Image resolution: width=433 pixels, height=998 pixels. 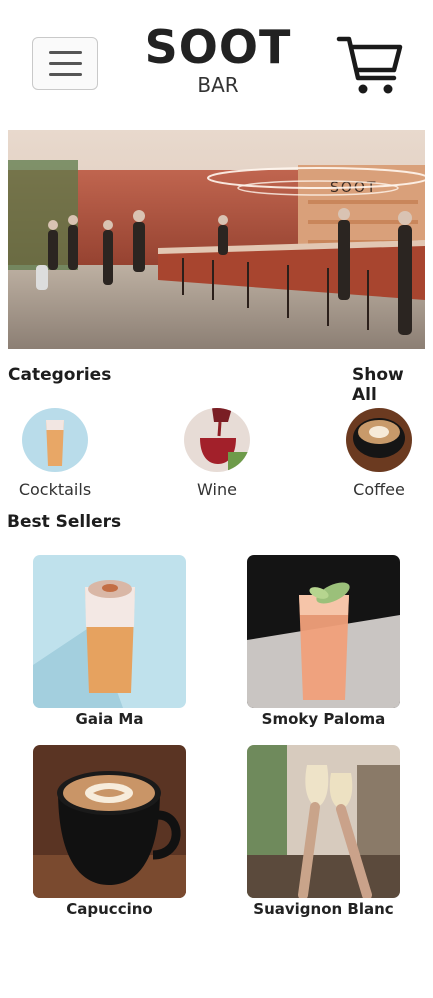 What do you see at coordinates (218, 85) in the screenshot?
I see `brand-subtitle: BAR` at bounding box center [218, 85].